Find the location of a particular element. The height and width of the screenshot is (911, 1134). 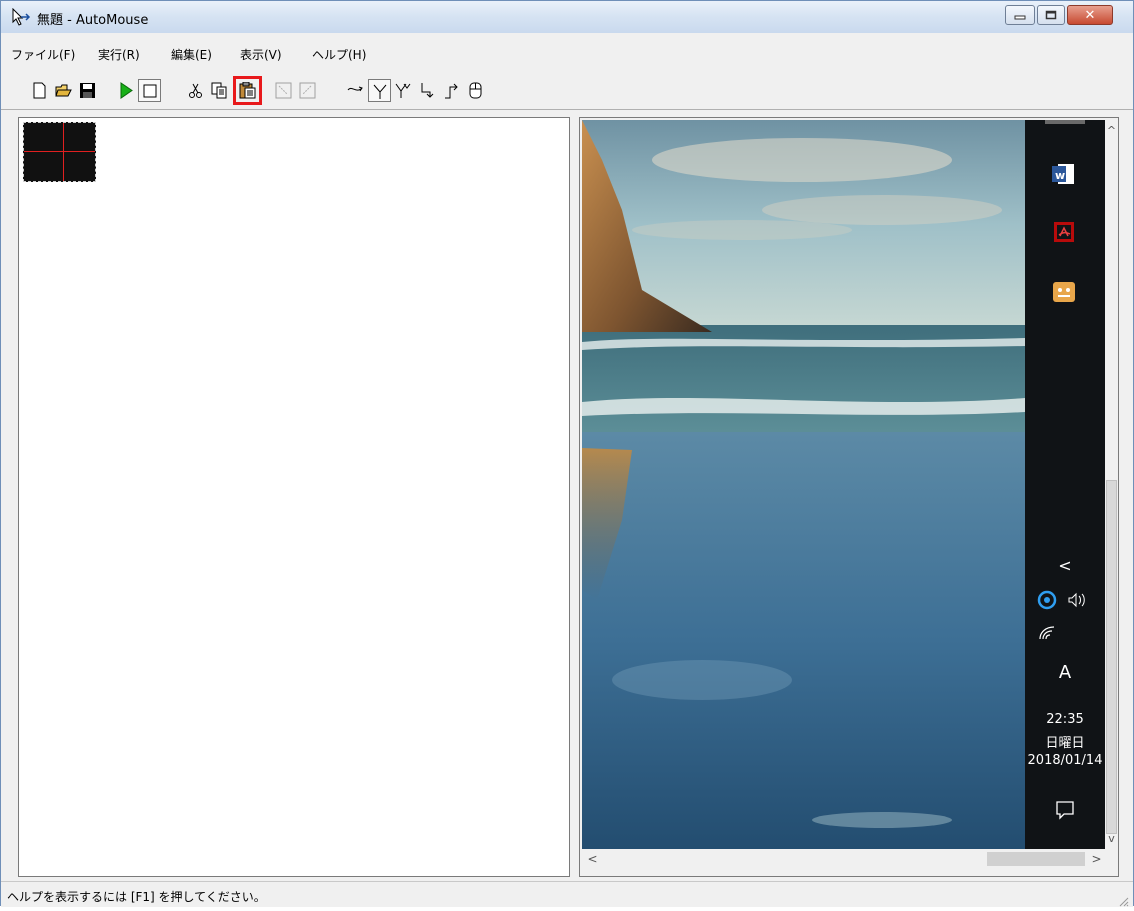

paste-button is located at coordinates (247, 90).